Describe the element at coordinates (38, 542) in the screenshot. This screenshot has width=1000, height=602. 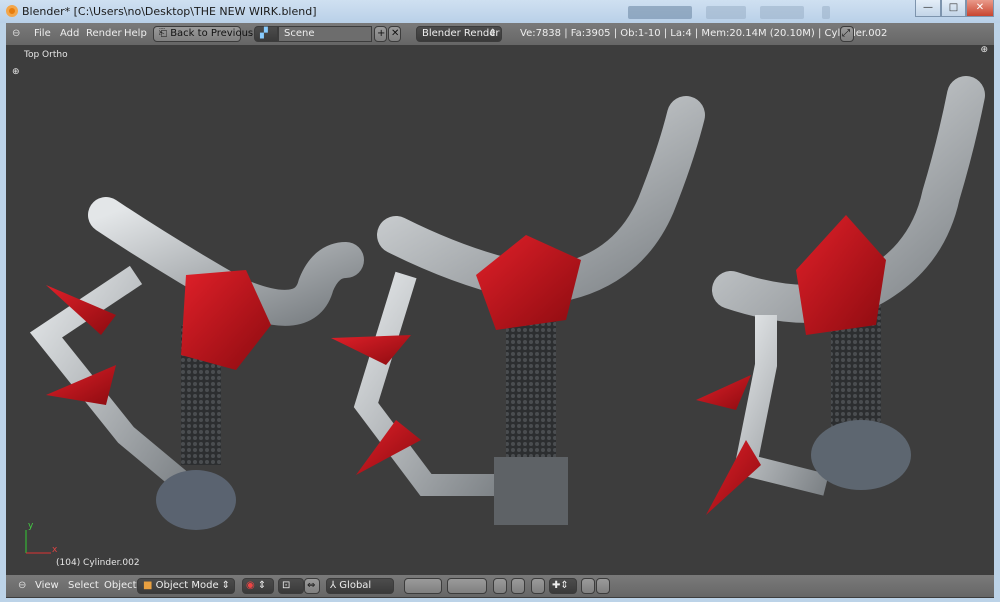
I see `axis-gizmo` at that location.